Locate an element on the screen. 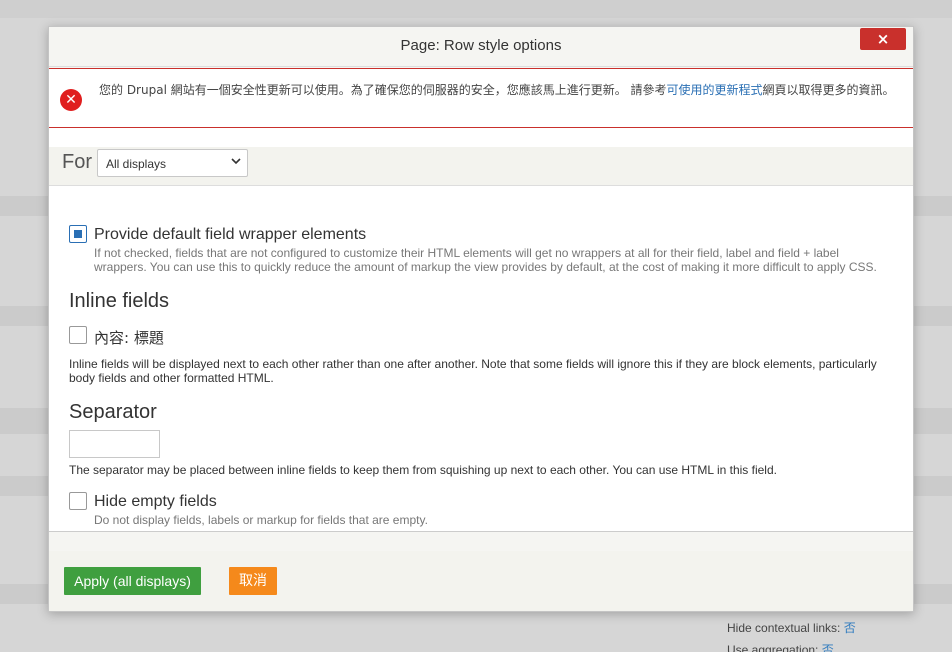 This screenshot has width=952, height=652. bg-hide-contextual-row: Hide contextual links: 否 is located at coordinates (836, 627).